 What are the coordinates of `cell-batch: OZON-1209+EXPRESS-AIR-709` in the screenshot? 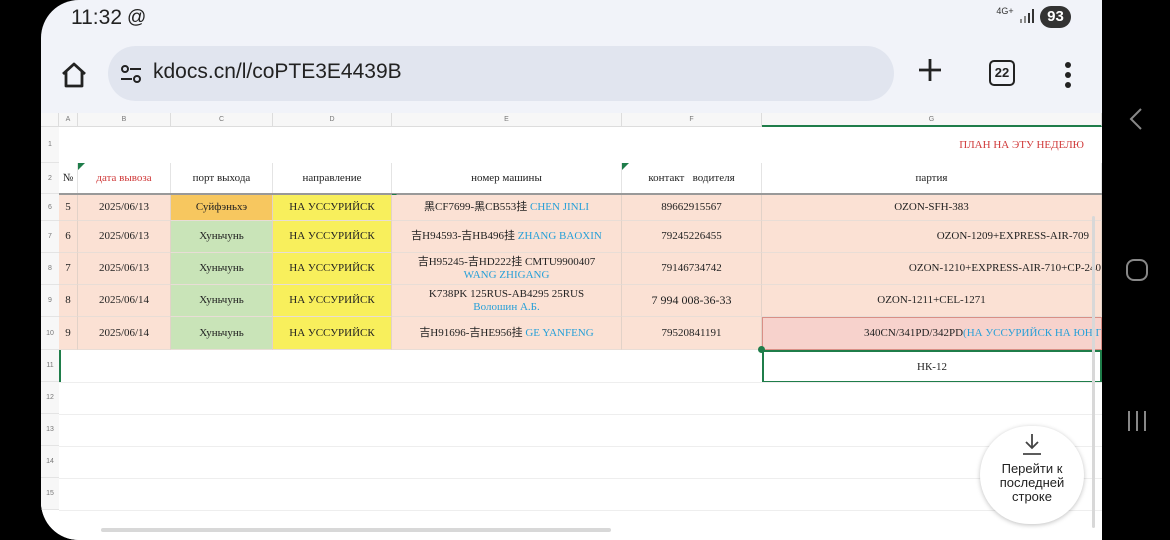 It's located at (932, 237).